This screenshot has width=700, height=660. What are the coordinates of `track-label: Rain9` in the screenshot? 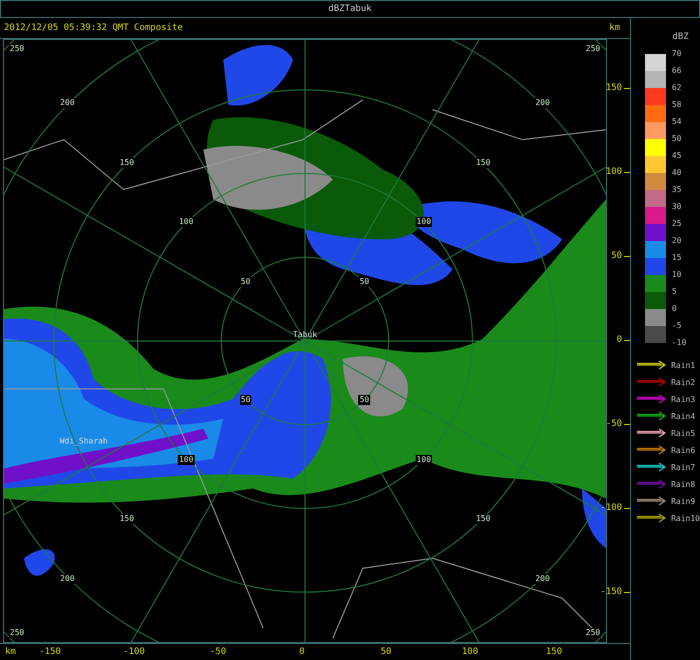 It's located at (683, 501).